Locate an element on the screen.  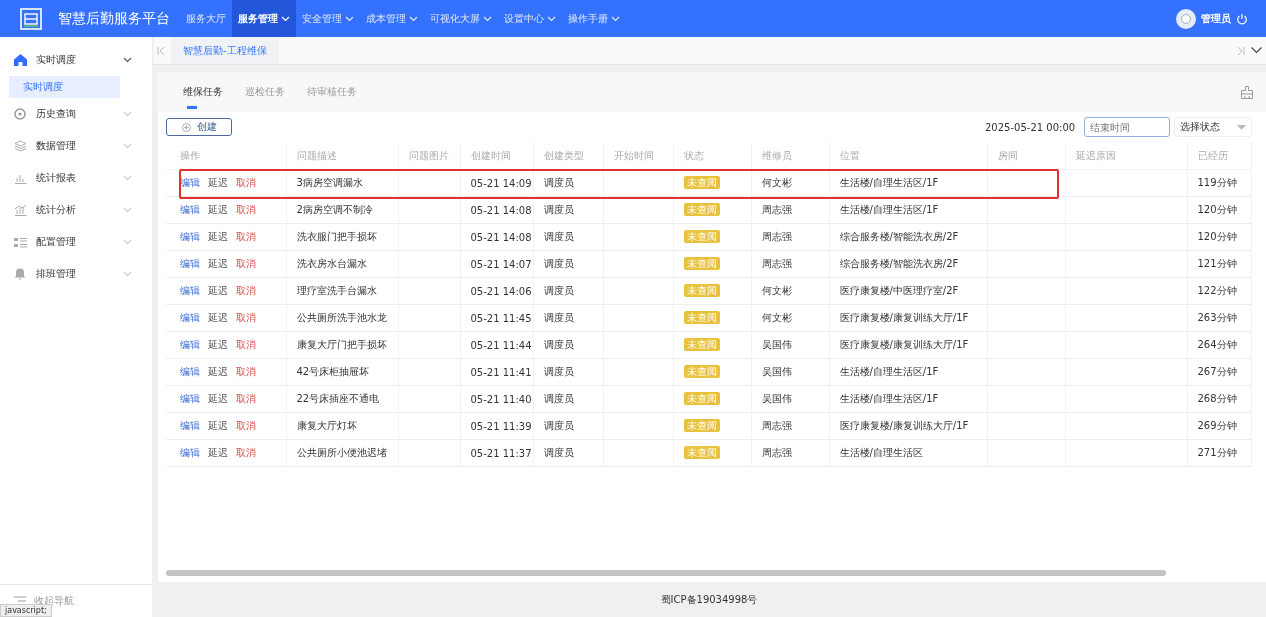
avatar-icon is located at coordinates (1186, 18).